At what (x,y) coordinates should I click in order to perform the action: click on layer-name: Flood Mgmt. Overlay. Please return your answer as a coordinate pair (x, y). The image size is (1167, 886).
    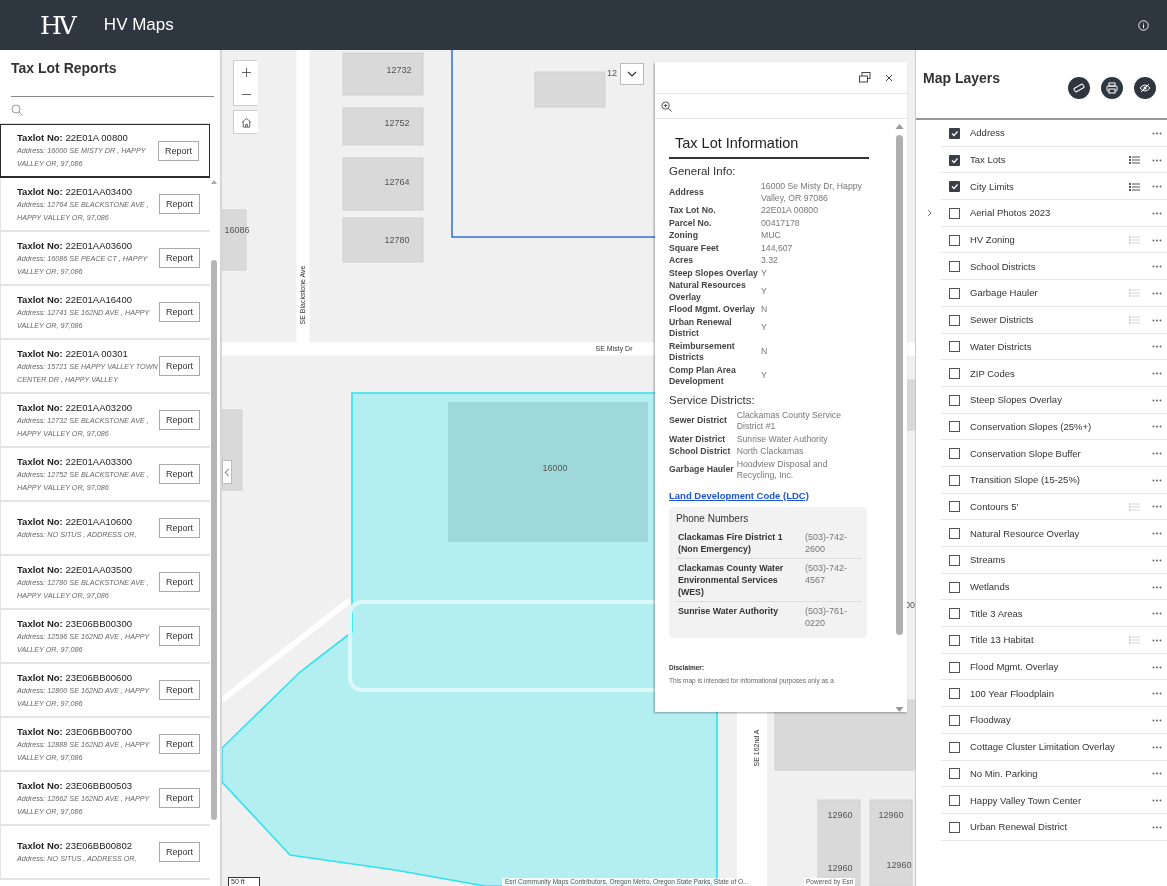
    Looking at the image, I should click on (1042, 667).